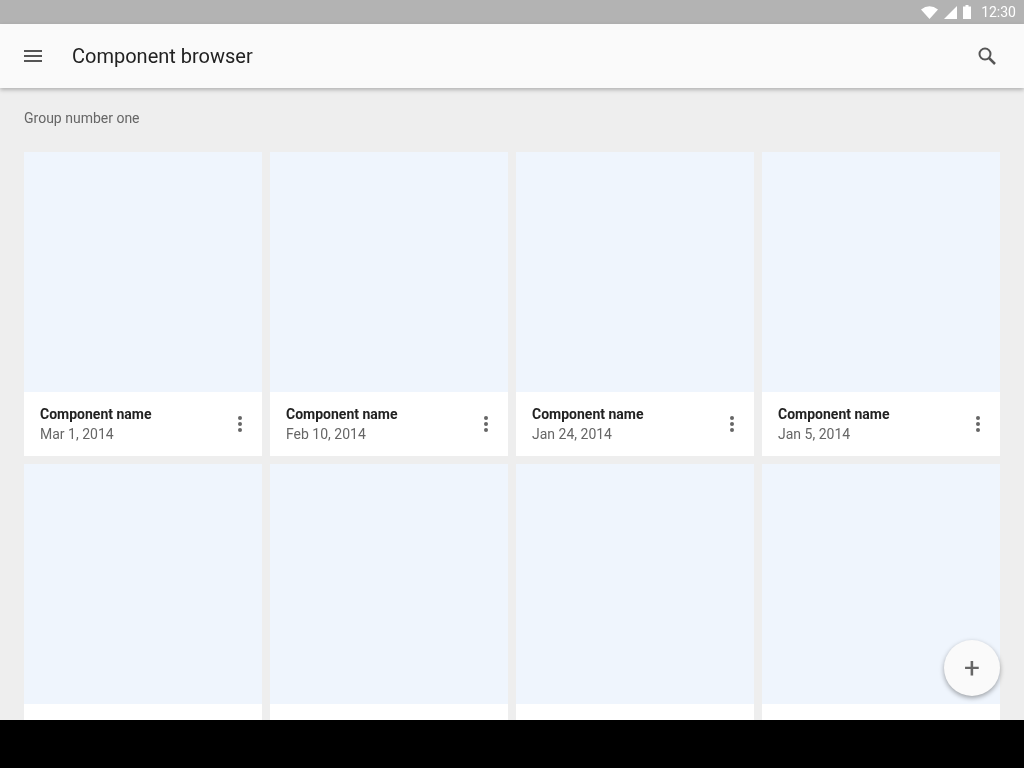 This screenshot has width=1024, height=768. Describe the element at coordinates (82, 118) in the screenshot. I see `group-title: Group number one` at that location.